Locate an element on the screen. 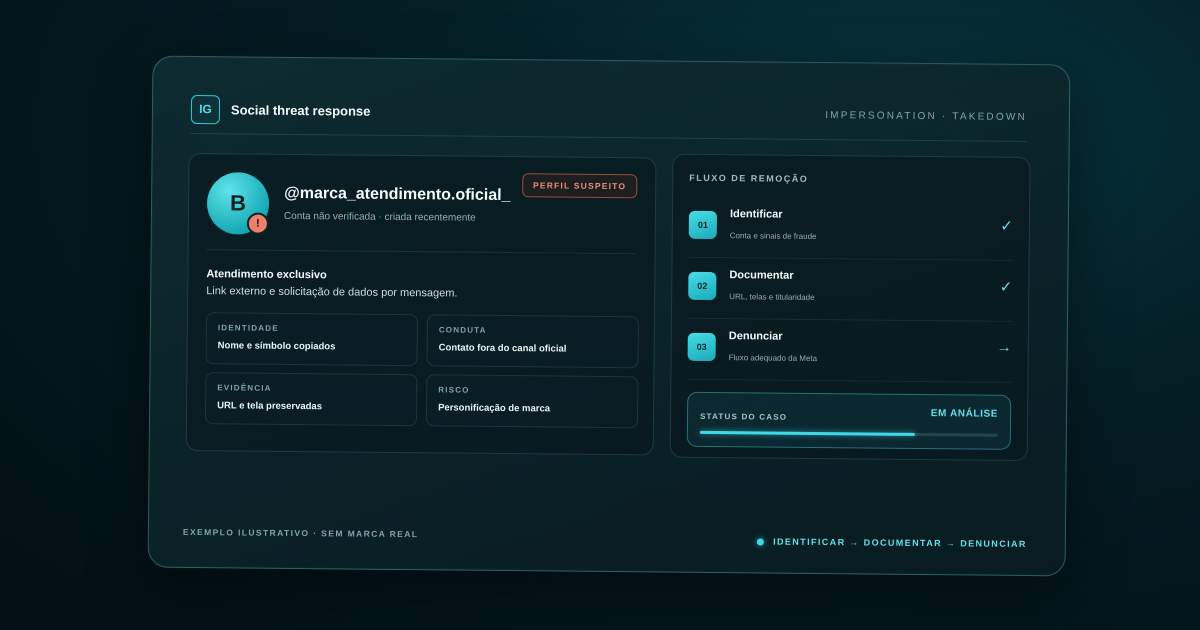 This screenshot has width=1200, height=630. step-number: 02 is located at coordinates (702, 286).